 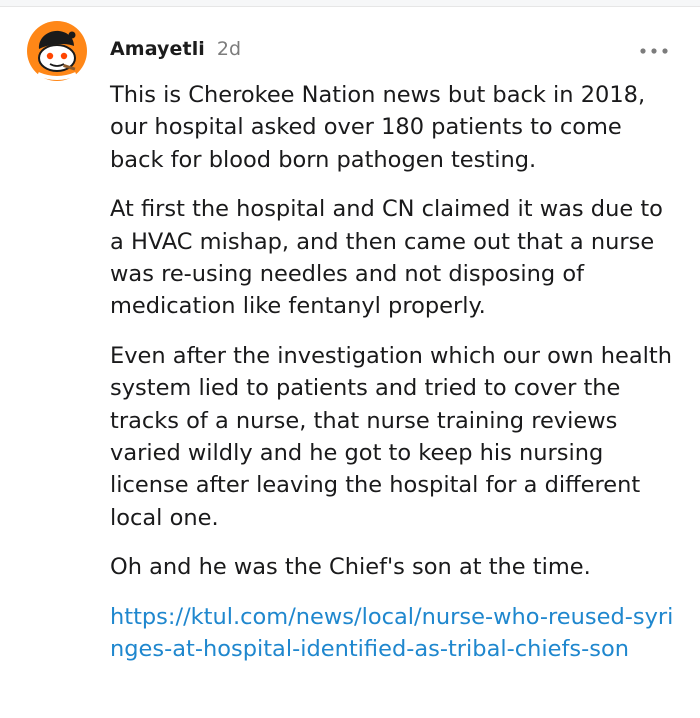 I want to click on comment-author: Amayetli, so click(x=157, y=49).